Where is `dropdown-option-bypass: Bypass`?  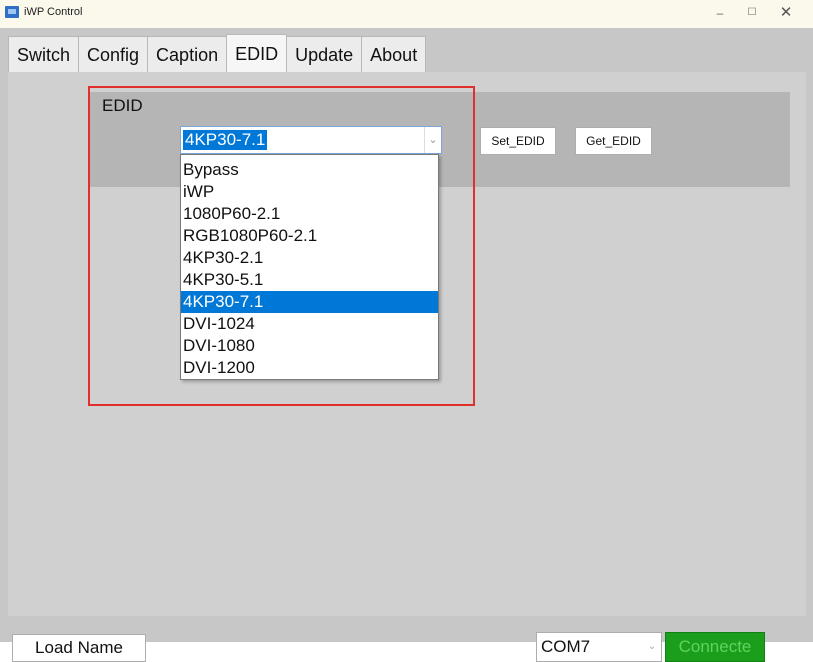
dropdown-option-bypass: Bypass is located at coordinates (309, 170).